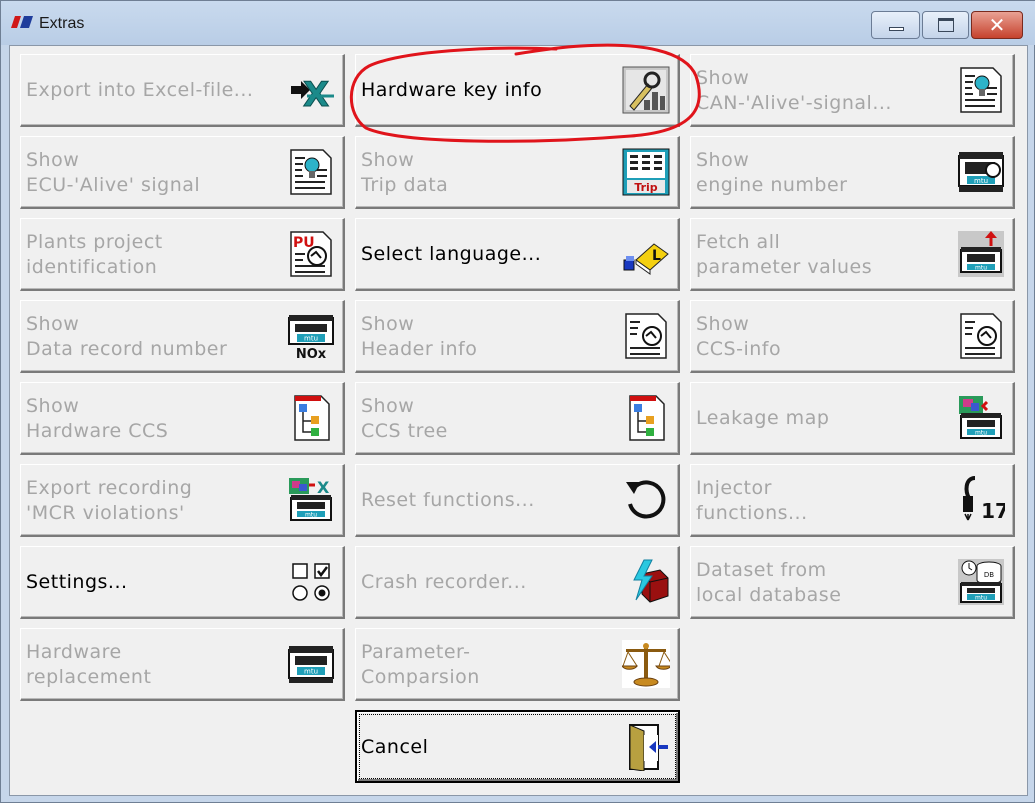 The height and width of the screenshot is (803, 1035). I want to click on close-button: ✕, so click(997, 25).